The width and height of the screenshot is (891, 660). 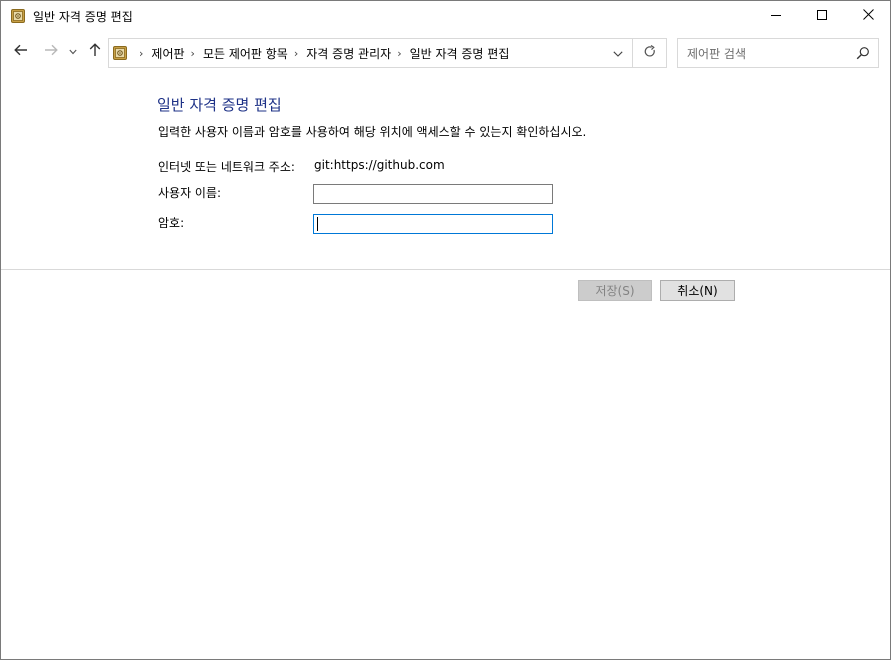 I want to click on password-label: 암호:, so click(x=171, y=223).